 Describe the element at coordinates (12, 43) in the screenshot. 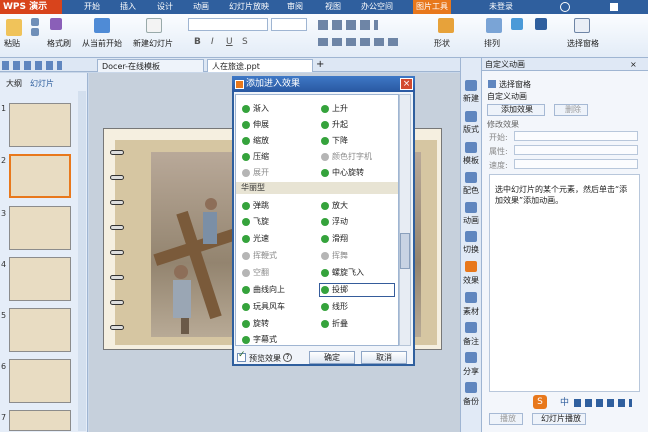

I see `paste-button: 粘贴` at that location.